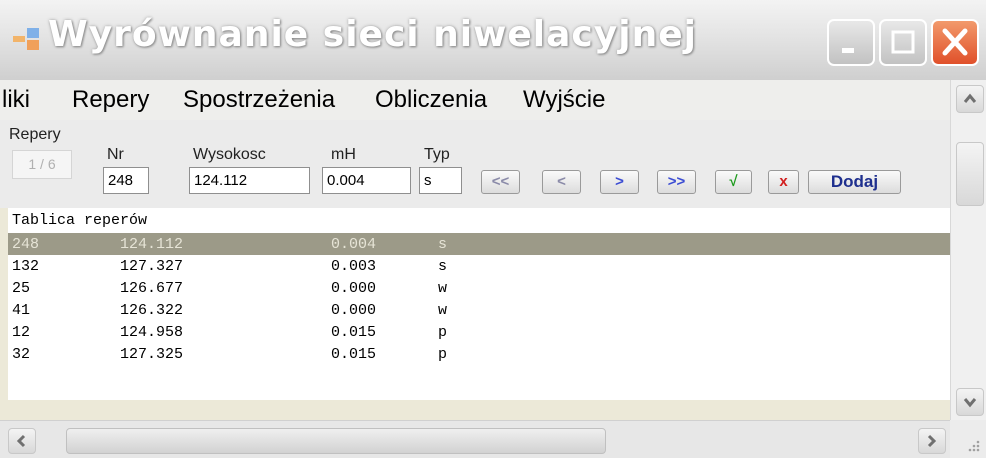 This screenshot has height=458, width=986. Describe the element at coordinates (152, 310) in the screenshot. I see `cell-height: 126.322` at that location.